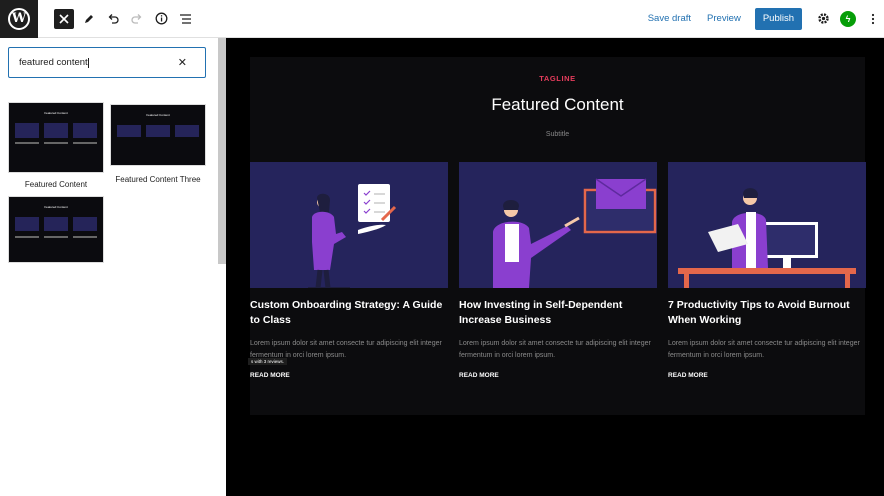 This screenshot has width=884, height=496. I want to click on preview-button: Preview, so click(724, 18).